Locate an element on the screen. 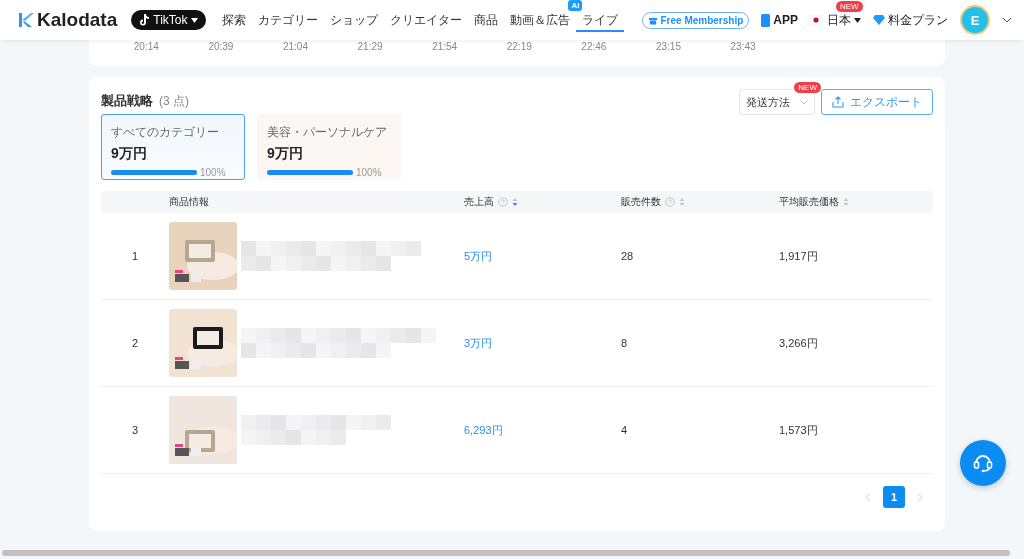  category-card: すべてのカテゴリー 9万円 100% is located at coordinates (173, 147).